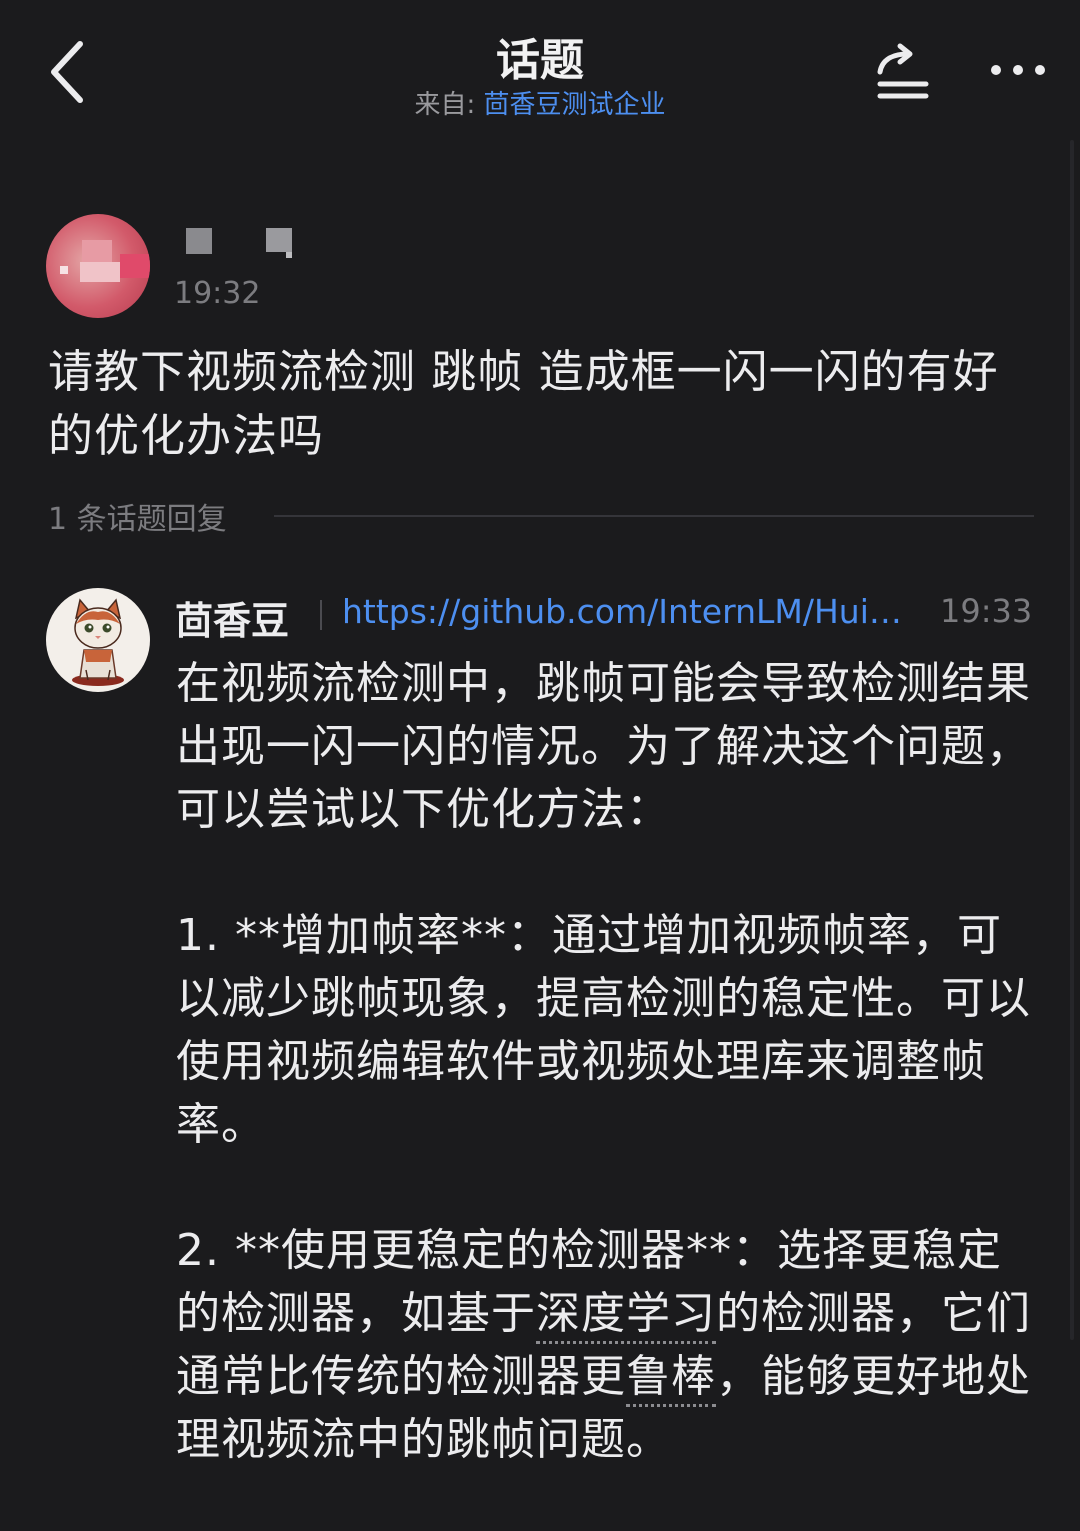 Image resolution: width=1080 pixels, height=1531 pixels. I want to click on reply-author-avatar, so click(98, 640).